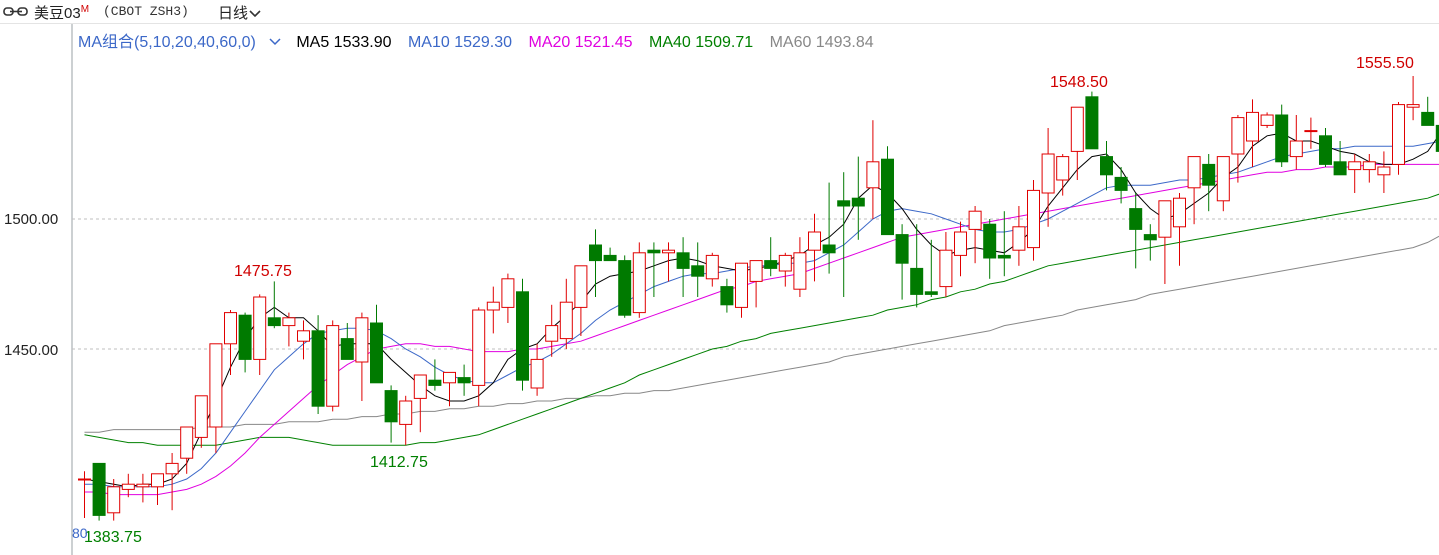 The image size is (1439, 555). What do you see at coordinates (146, 11) in the screenshot?
I see `symbol-code: (CBOT ZSH3)` at bounding box center [146, 11].